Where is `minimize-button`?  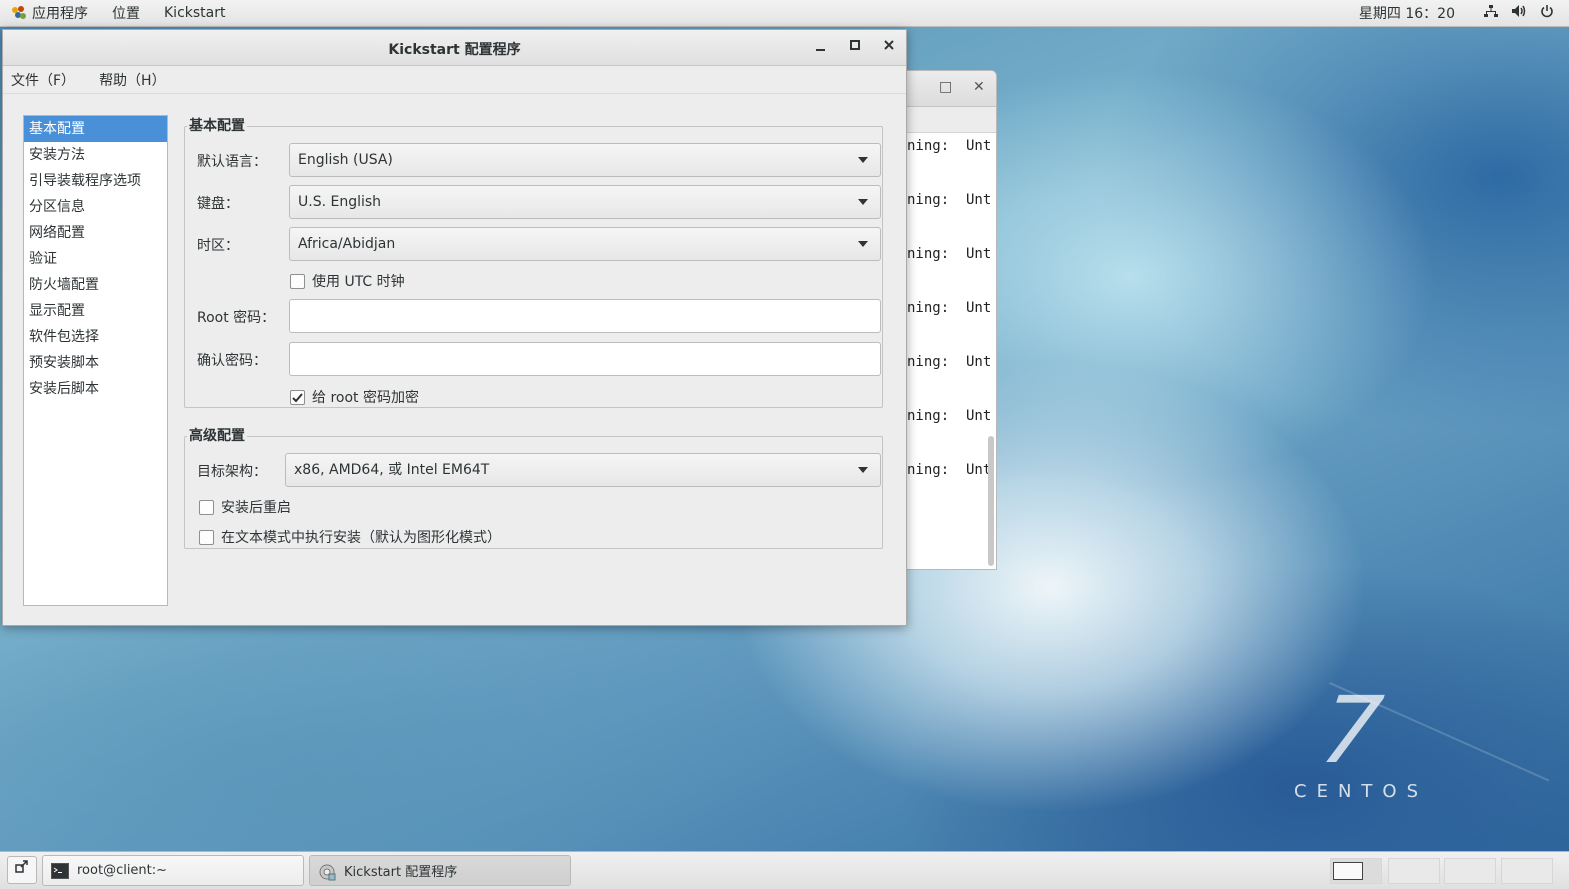
minimize-button is located at coordinates (821, 48).